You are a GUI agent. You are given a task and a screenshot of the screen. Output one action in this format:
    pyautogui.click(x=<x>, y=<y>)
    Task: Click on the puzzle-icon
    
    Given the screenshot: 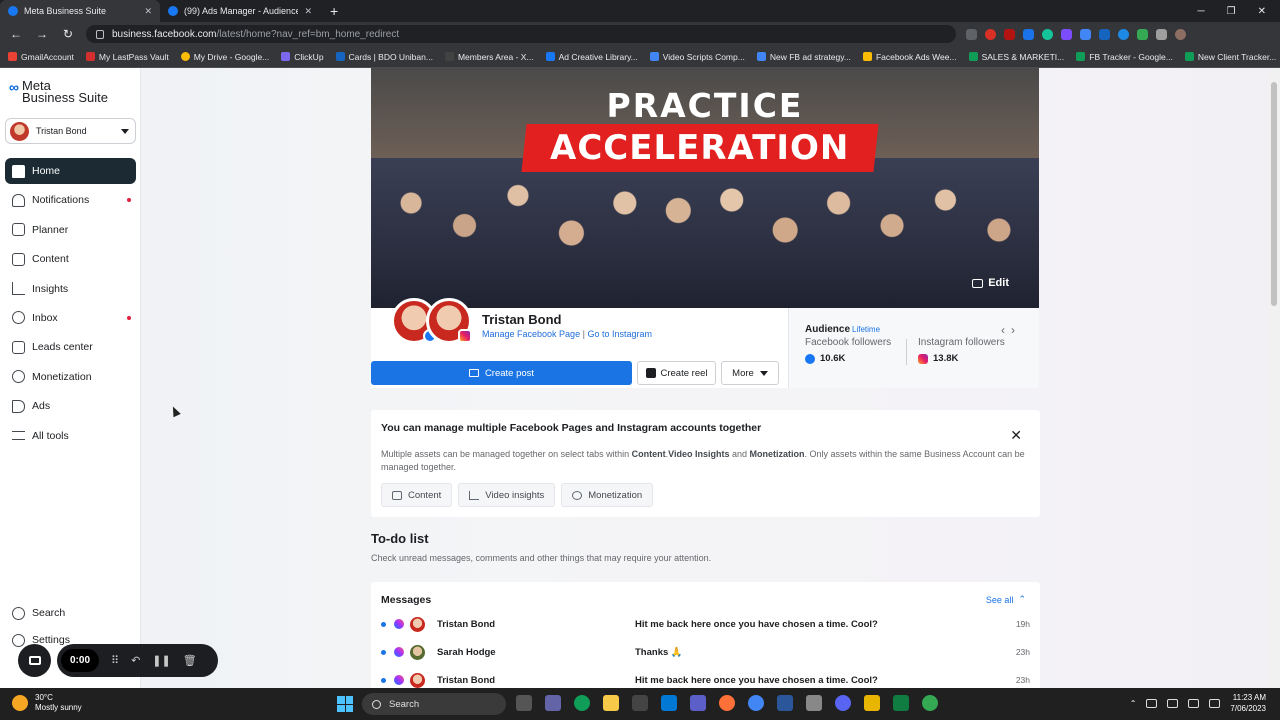 What is the action you would take?
    pyautogui.click(x=1161, y=34)
    